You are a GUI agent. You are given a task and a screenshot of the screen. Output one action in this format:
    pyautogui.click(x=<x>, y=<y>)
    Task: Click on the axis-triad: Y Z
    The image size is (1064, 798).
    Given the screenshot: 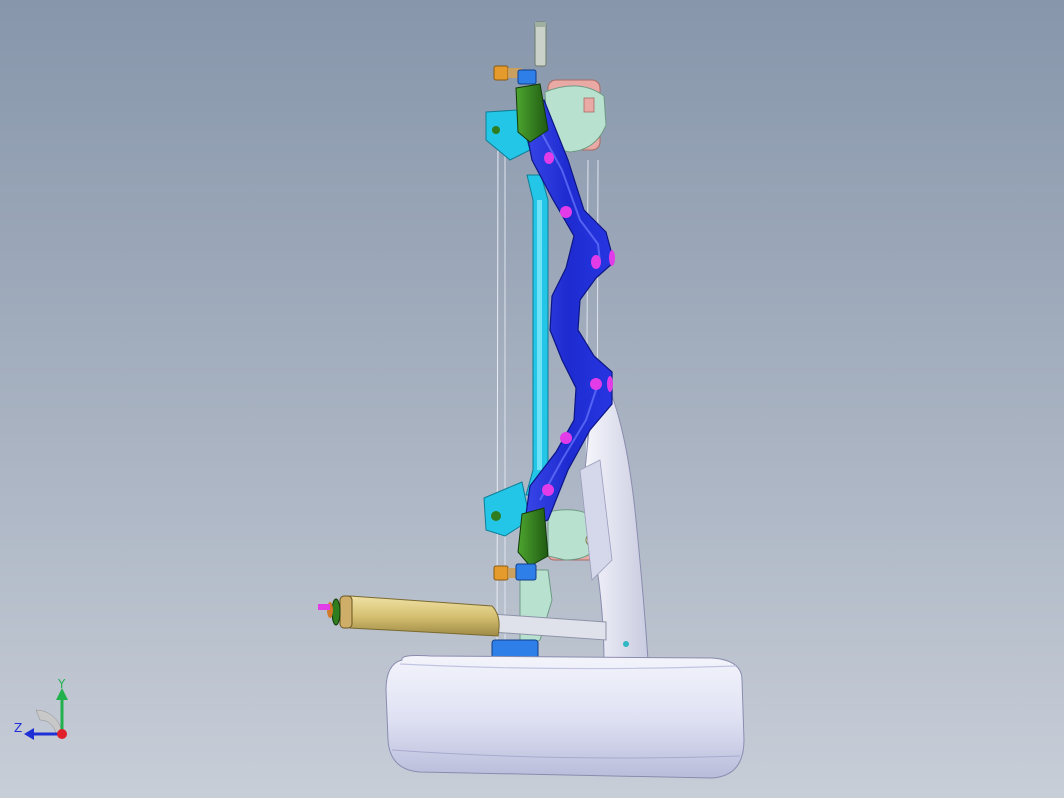 What is the action you would take?
    pyautogui.click(x=41, y=708)
    